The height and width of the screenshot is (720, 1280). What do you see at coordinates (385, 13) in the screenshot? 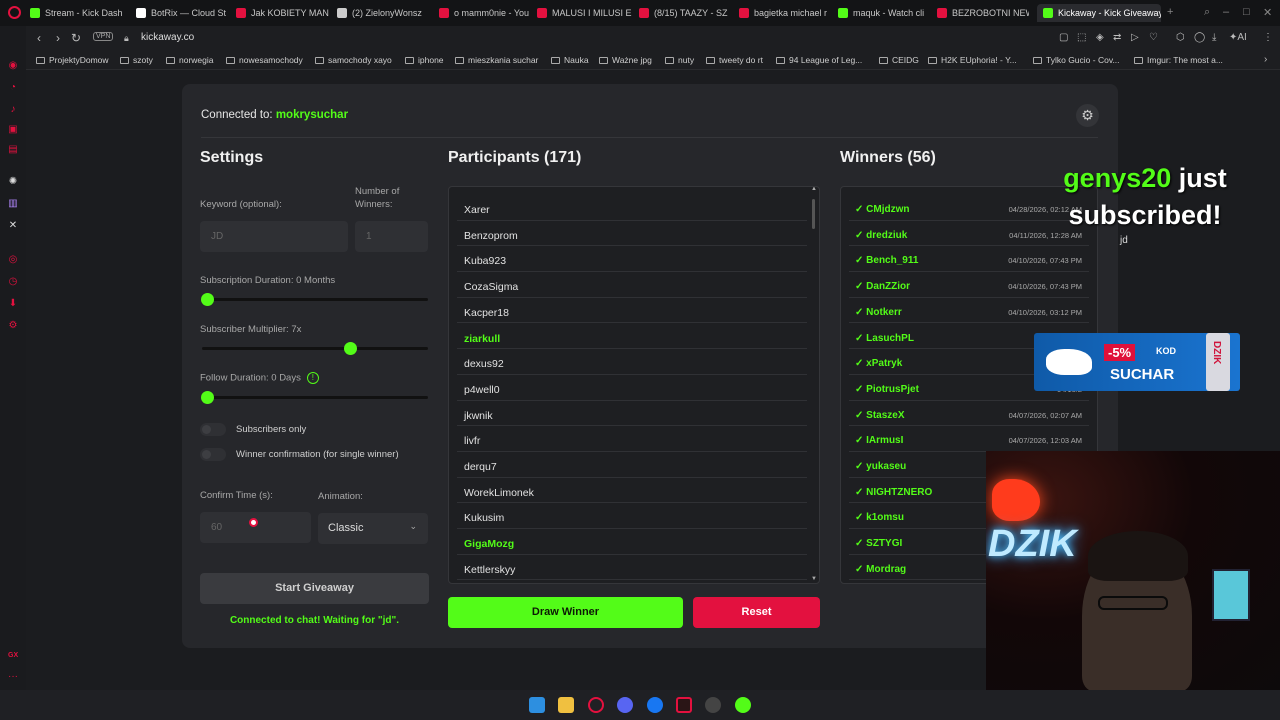
I see `browser-tab: (2) ZielonyWonsz` at bounding box center [385, 13].